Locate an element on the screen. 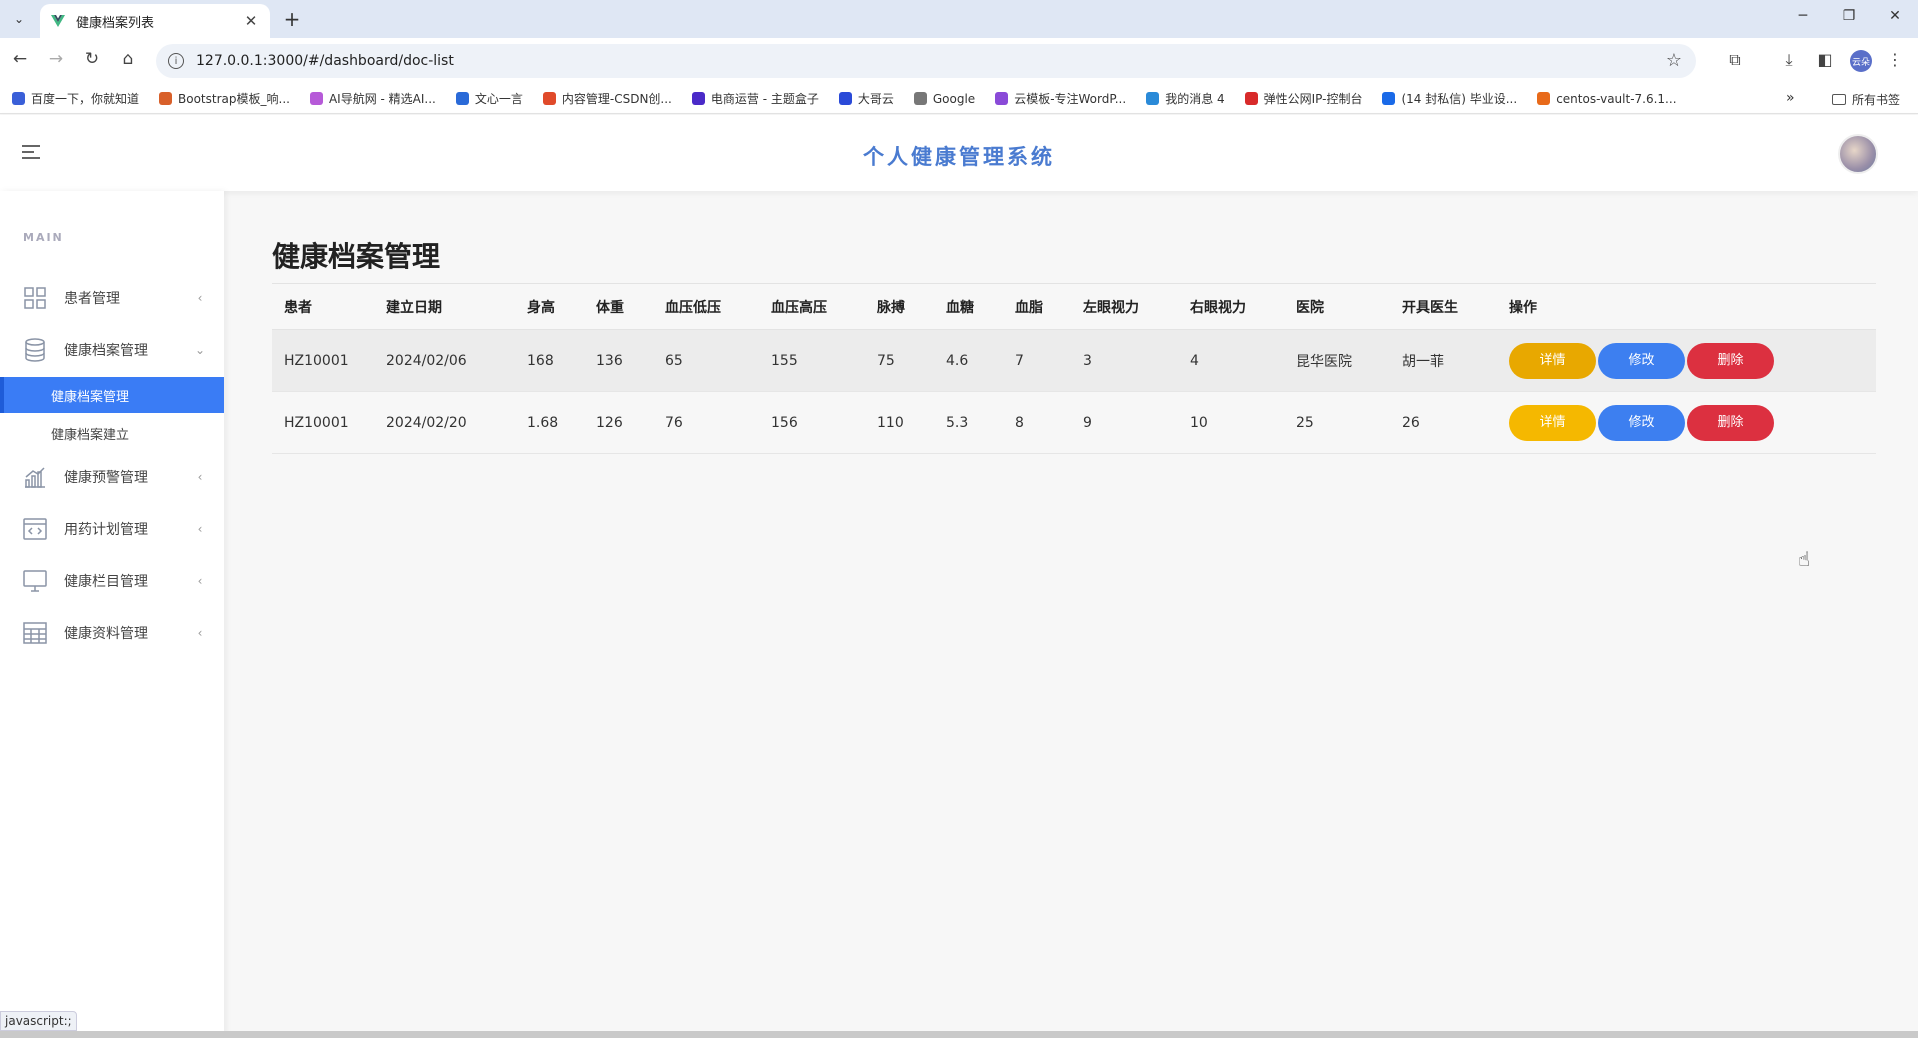 The height and width of the screenshot is (1038, 1918). bookmark-item: 我的消息 4 is located at coordinates (1185, 98).